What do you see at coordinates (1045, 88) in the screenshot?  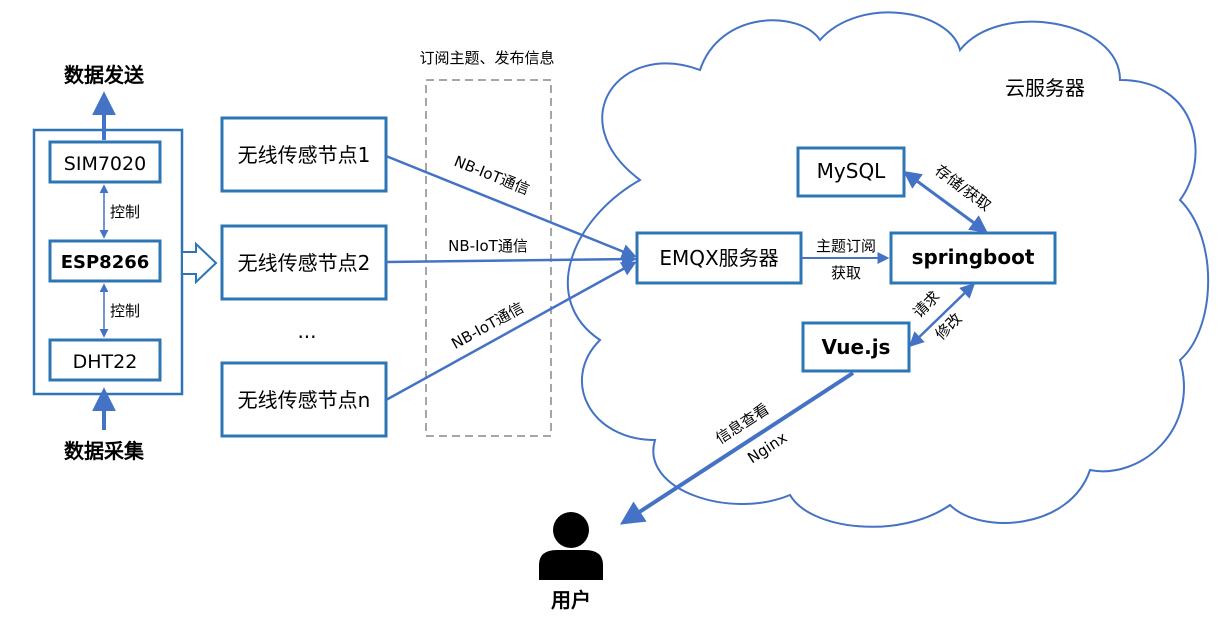 I see `cloud-title: 云服务器` at bounding box center [1045, 88].